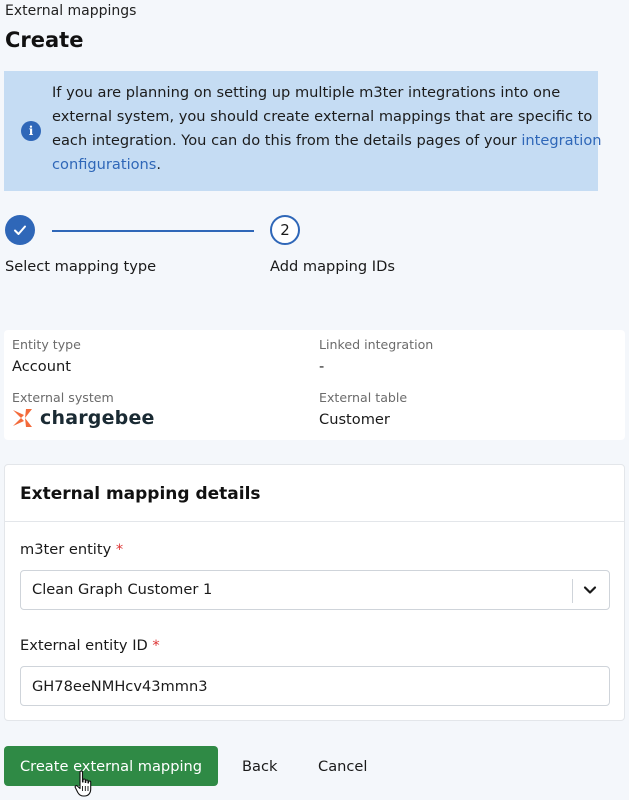  I want to click on breadcrumb: External mappings, so click(70, 11).